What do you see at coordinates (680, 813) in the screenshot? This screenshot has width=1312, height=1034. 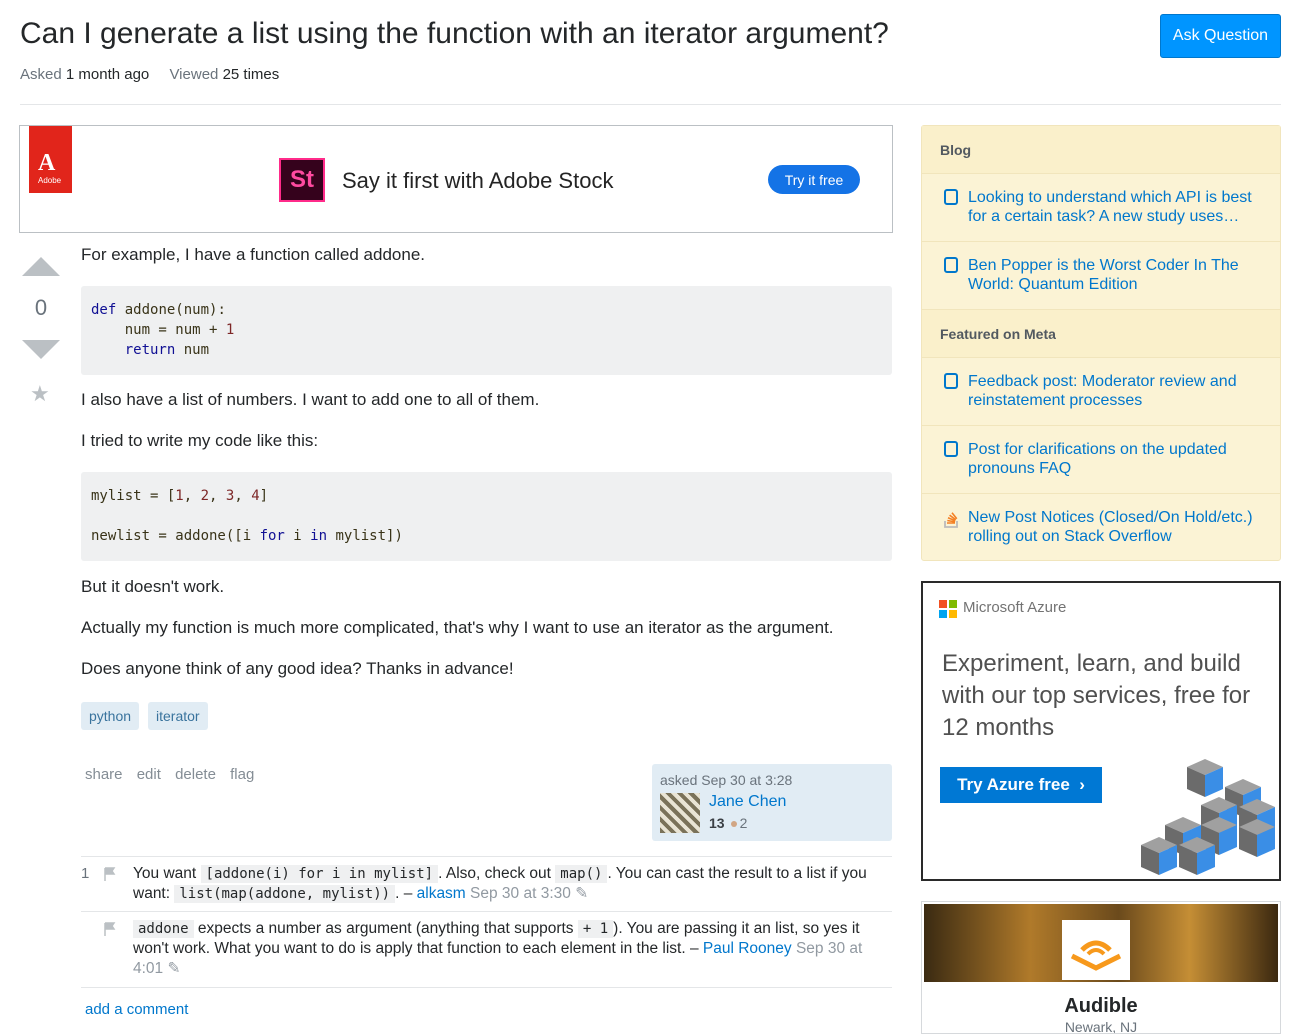 I see `avatar` at bounding box center [680, 813].